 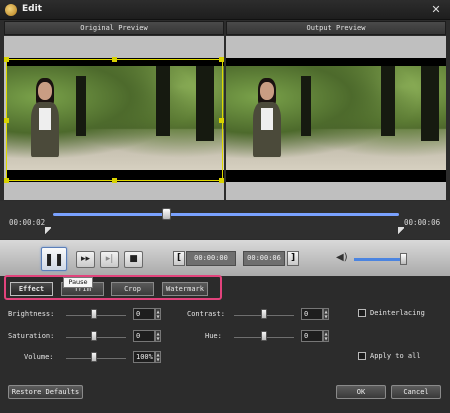 I want to click on volume-setting-thumb, so click(x=94, y=357).